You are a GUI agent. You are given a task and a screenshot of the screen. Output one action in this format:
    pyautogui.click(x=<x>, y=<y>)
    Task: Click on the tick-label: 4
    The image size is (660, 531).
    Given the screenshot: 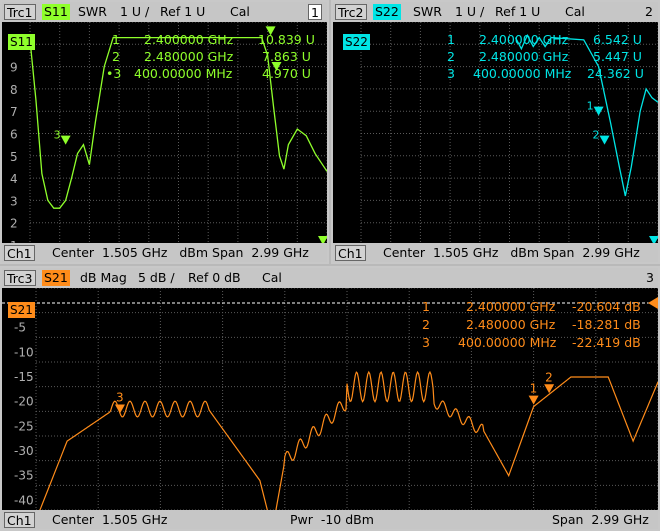 What is the action you would take?
    pyautogui.click(x=14, y=179)
    